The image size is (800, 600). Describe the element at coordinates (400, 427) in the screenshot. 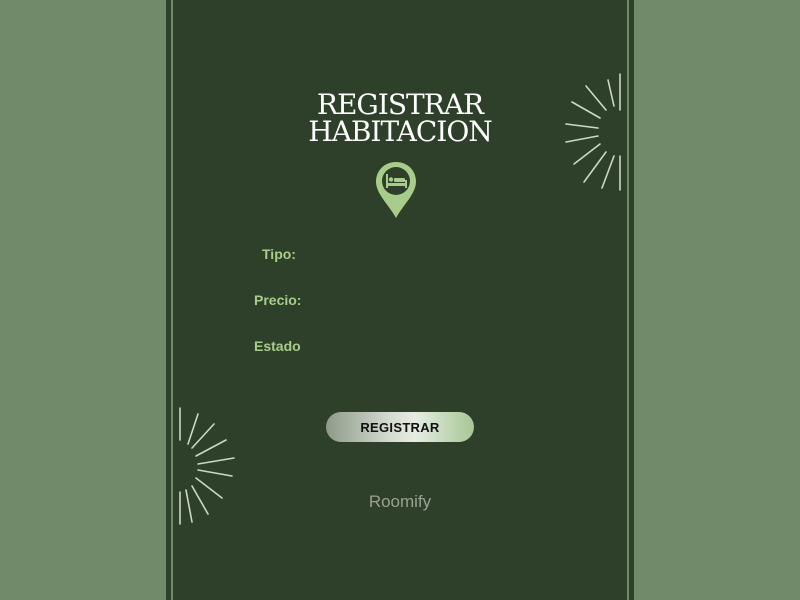

I see `registrar-button: REGISTRAR` at that location.